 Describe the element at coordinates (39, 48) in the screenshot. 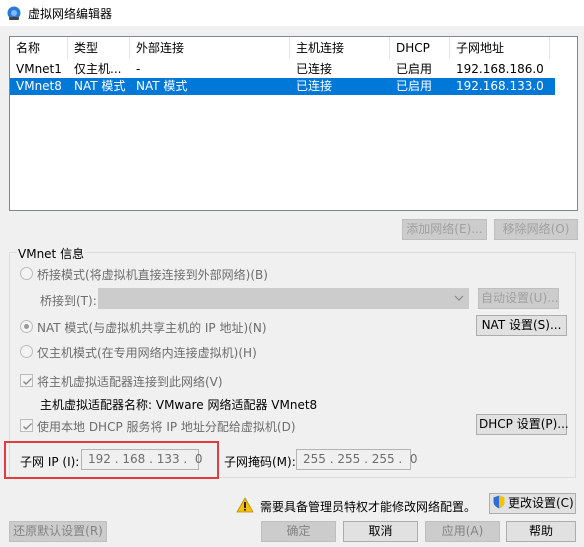

I see `column-header-name: 名称` at that location.